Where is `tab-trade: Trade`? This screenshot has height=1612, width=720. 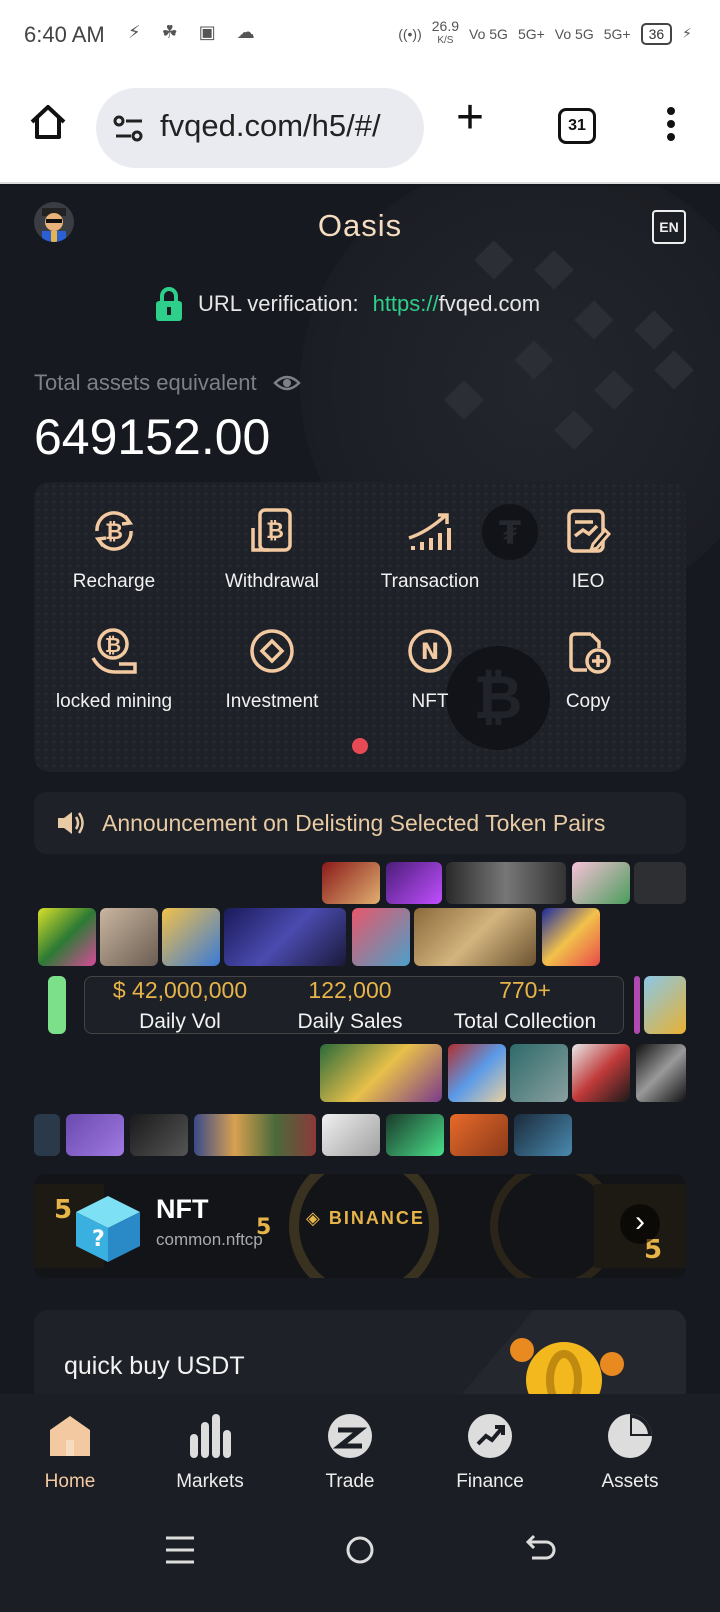 tab-trade: Trade is located at coordinates (350, 1452).